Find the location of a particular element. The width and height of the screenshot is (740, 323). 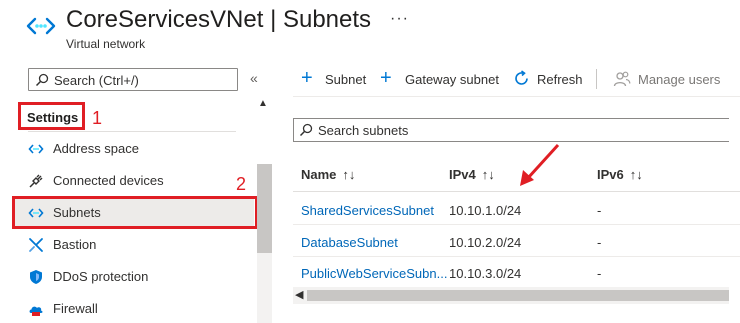

column-header-ipv6: IPv6 ↑↓ is located at coordinates (620, 174).